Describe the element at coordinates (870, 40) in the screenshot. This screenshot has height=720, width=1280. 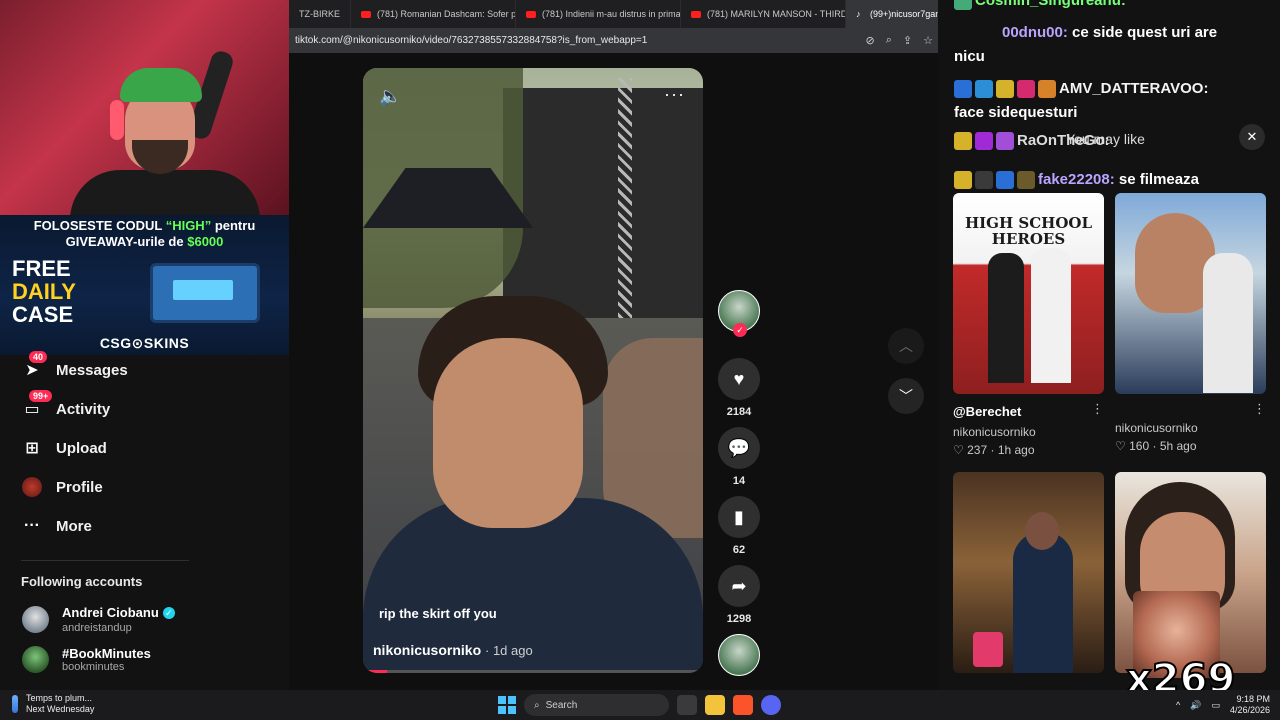
I see `no-tracking-icon: ⊘` at that location.